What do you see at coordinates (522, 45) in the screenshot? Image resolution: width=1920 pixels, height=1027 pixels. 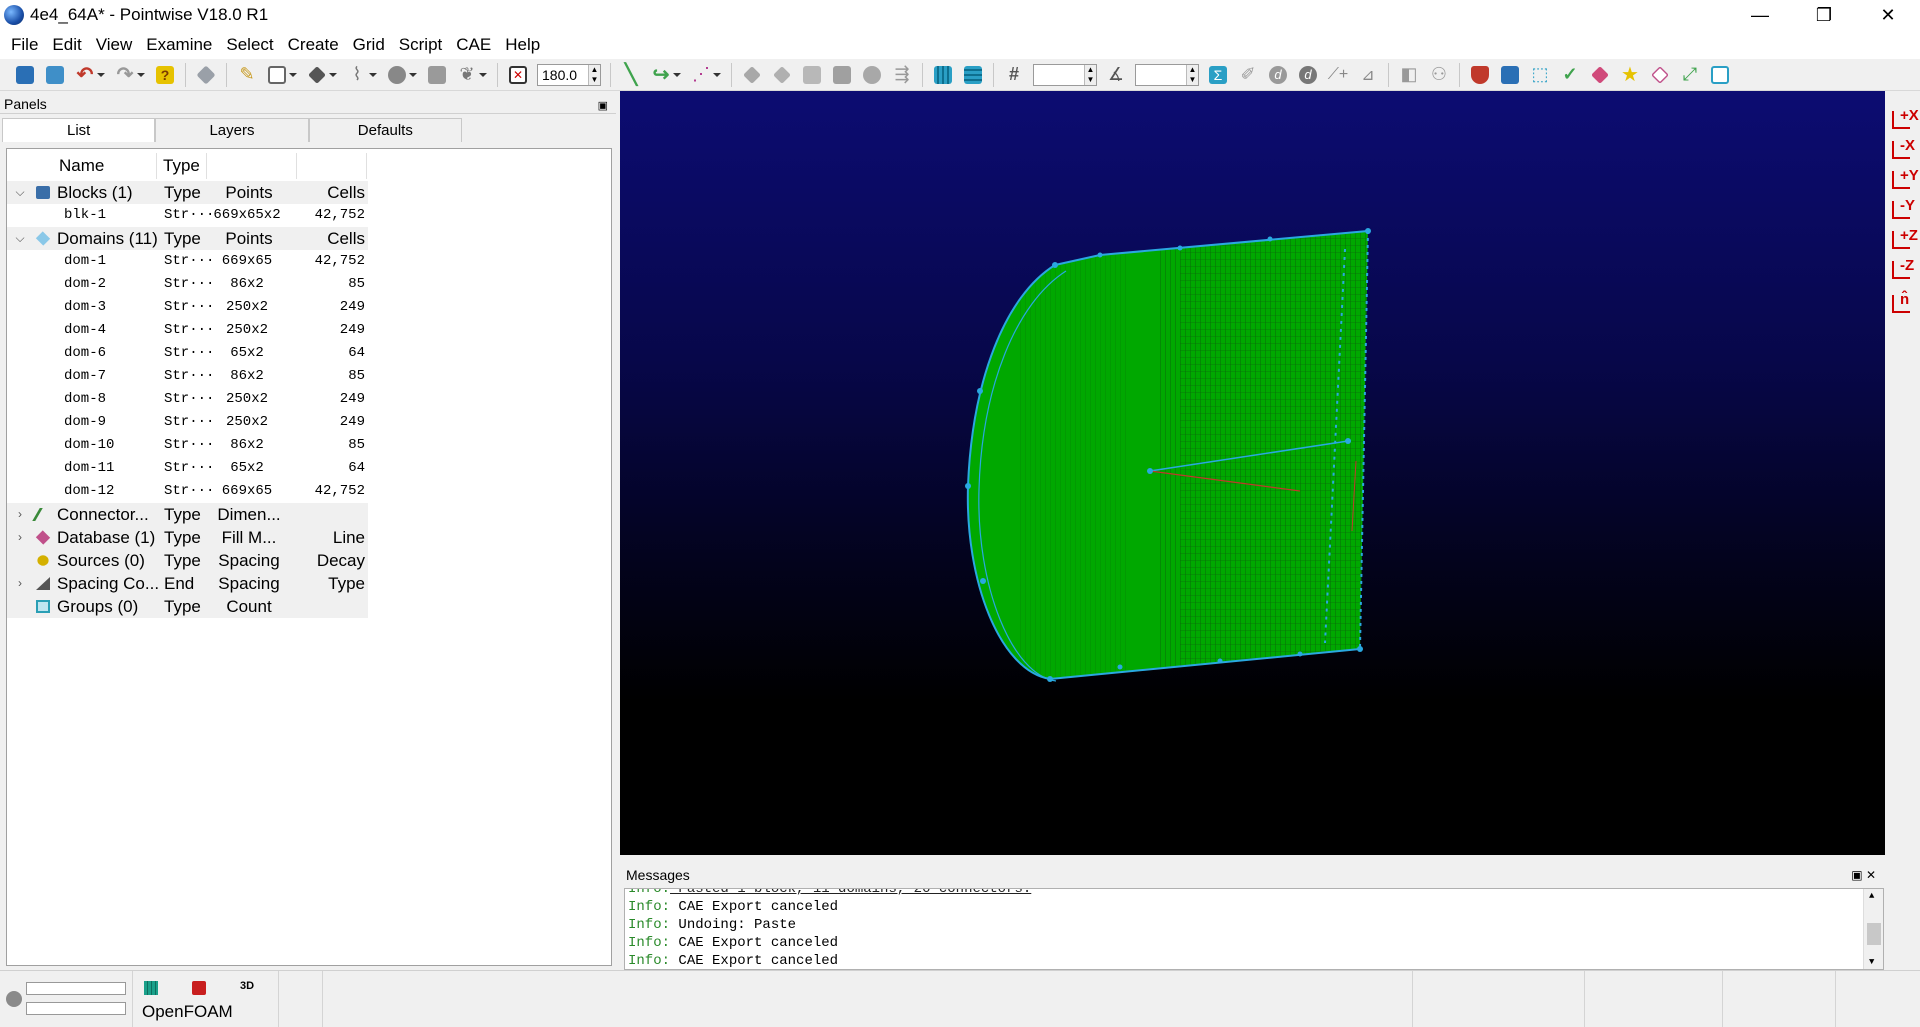 I see `menu-help: Help` at bounding box center [522, 45].